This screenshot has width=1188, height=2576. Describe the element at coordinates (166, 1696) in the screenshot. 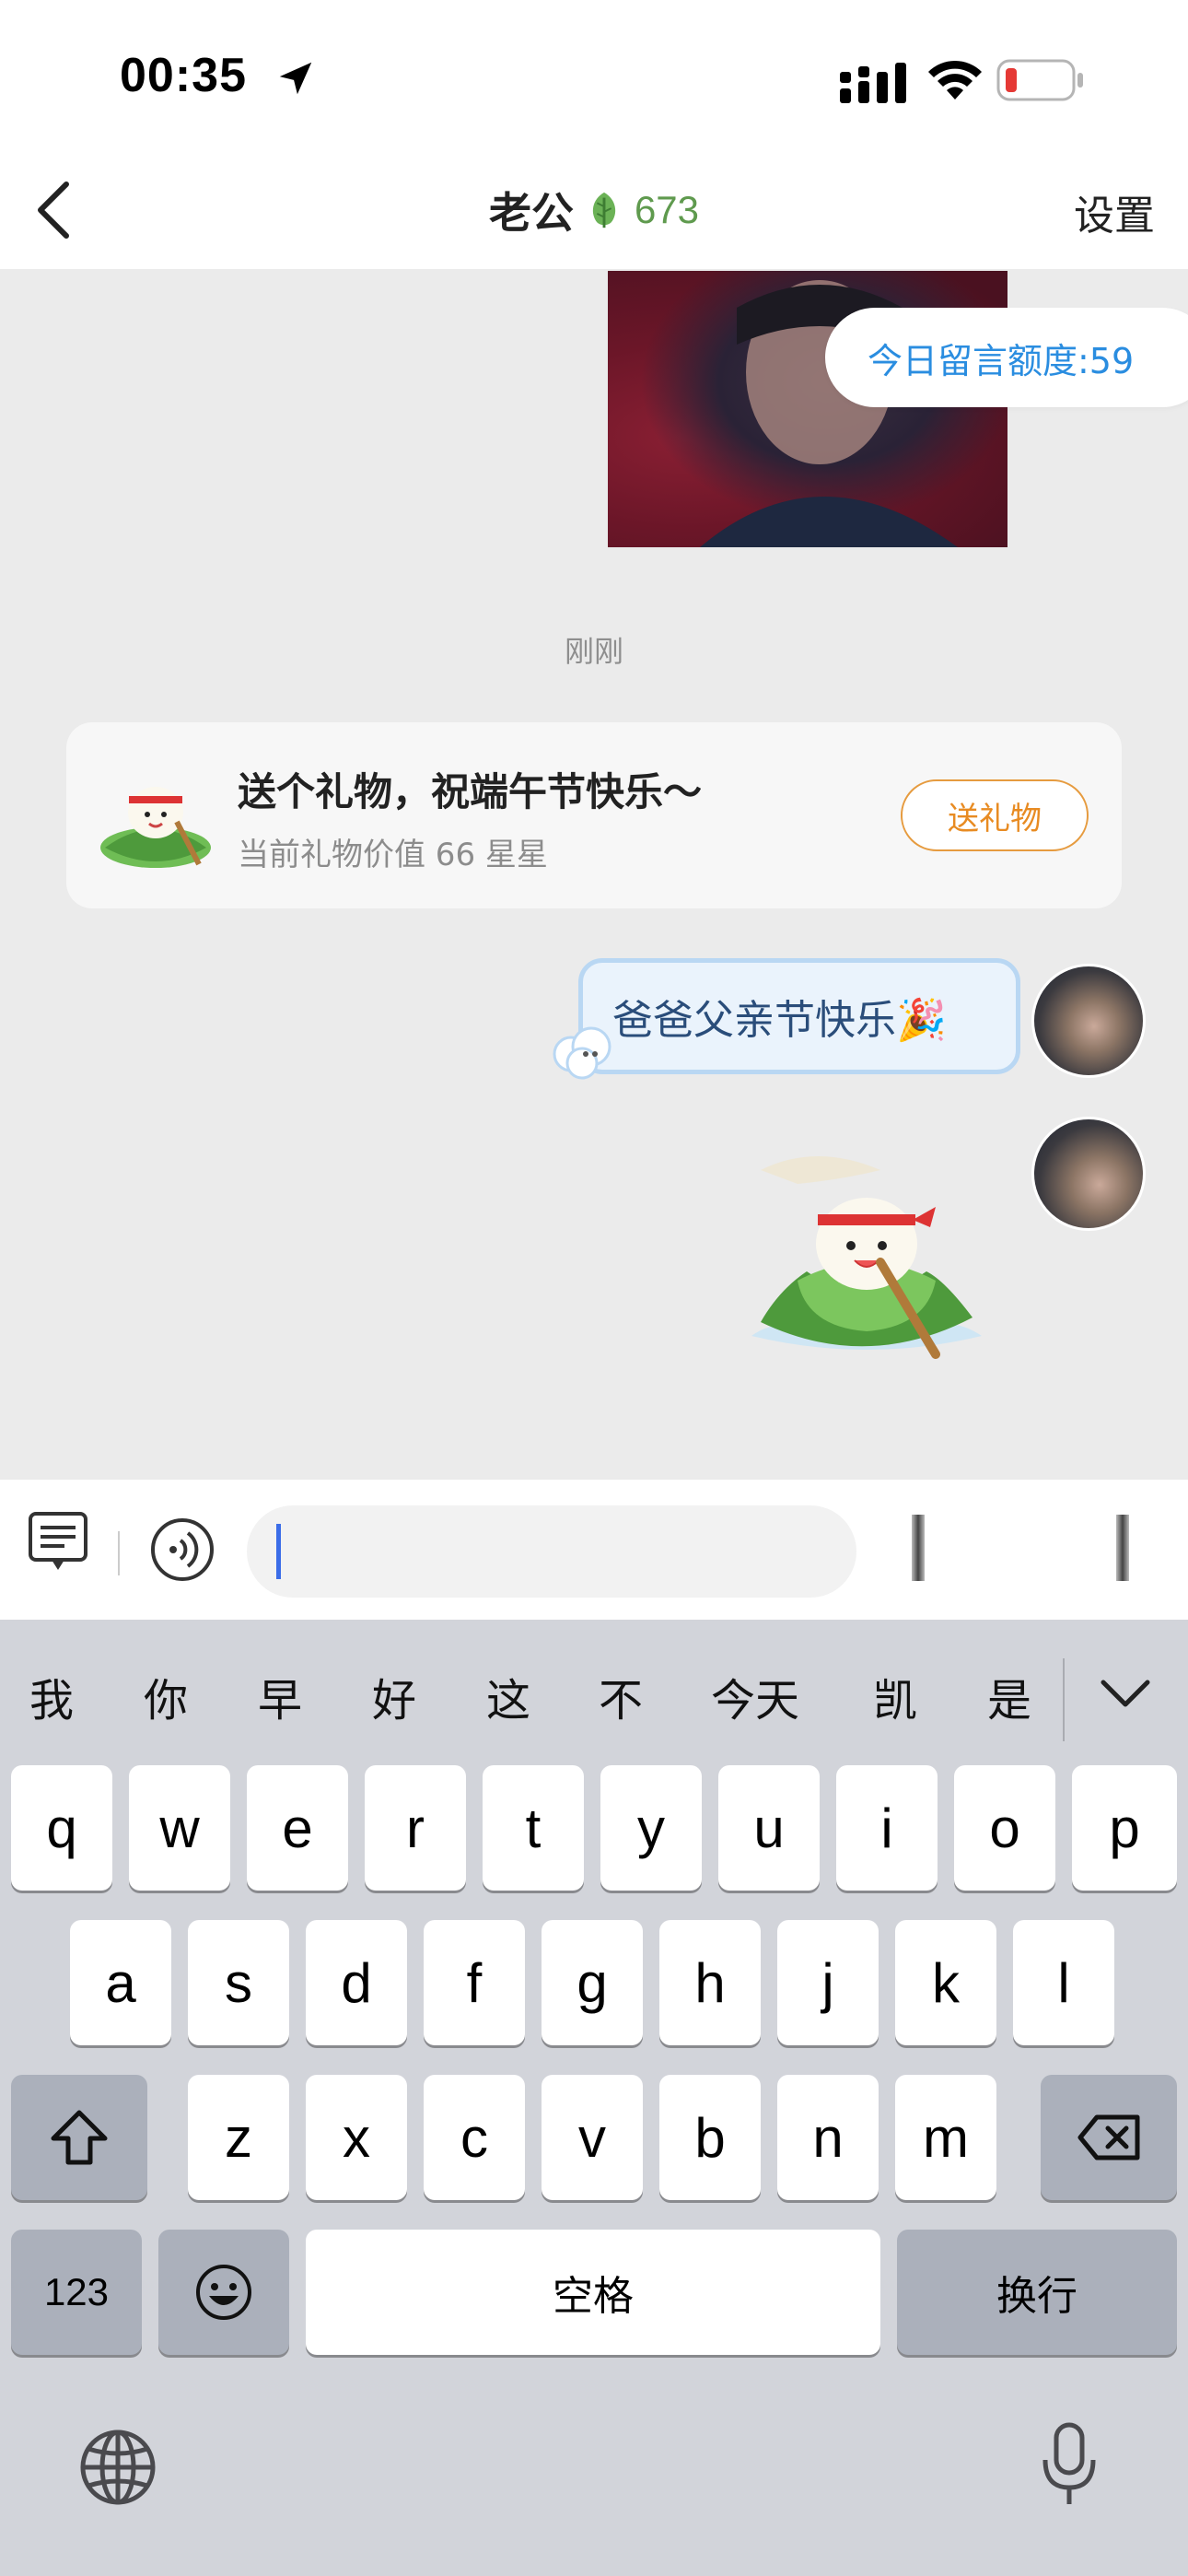

I see `candidate-word: 你` at that location.